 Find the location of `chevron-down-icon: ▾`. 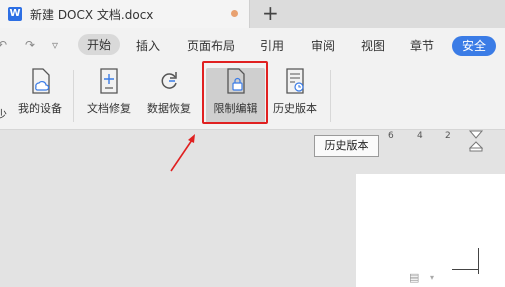

chevron-down-icon: ▾ is located at coordinates (432, 277).